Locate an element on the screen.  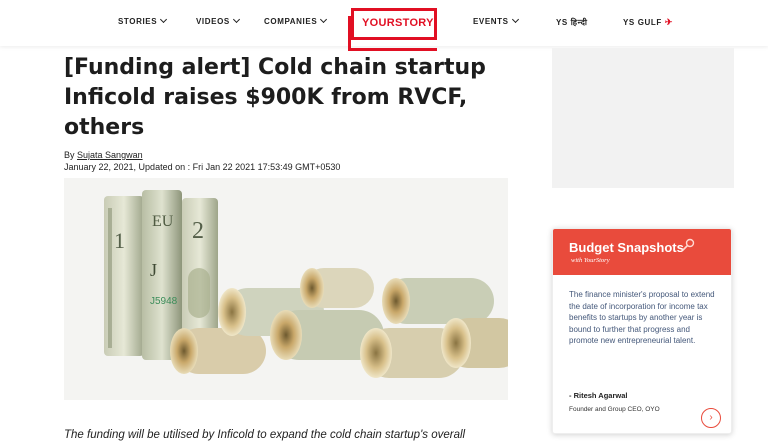
nav-videos: VIDEOS is located at coordinates (218, 20).